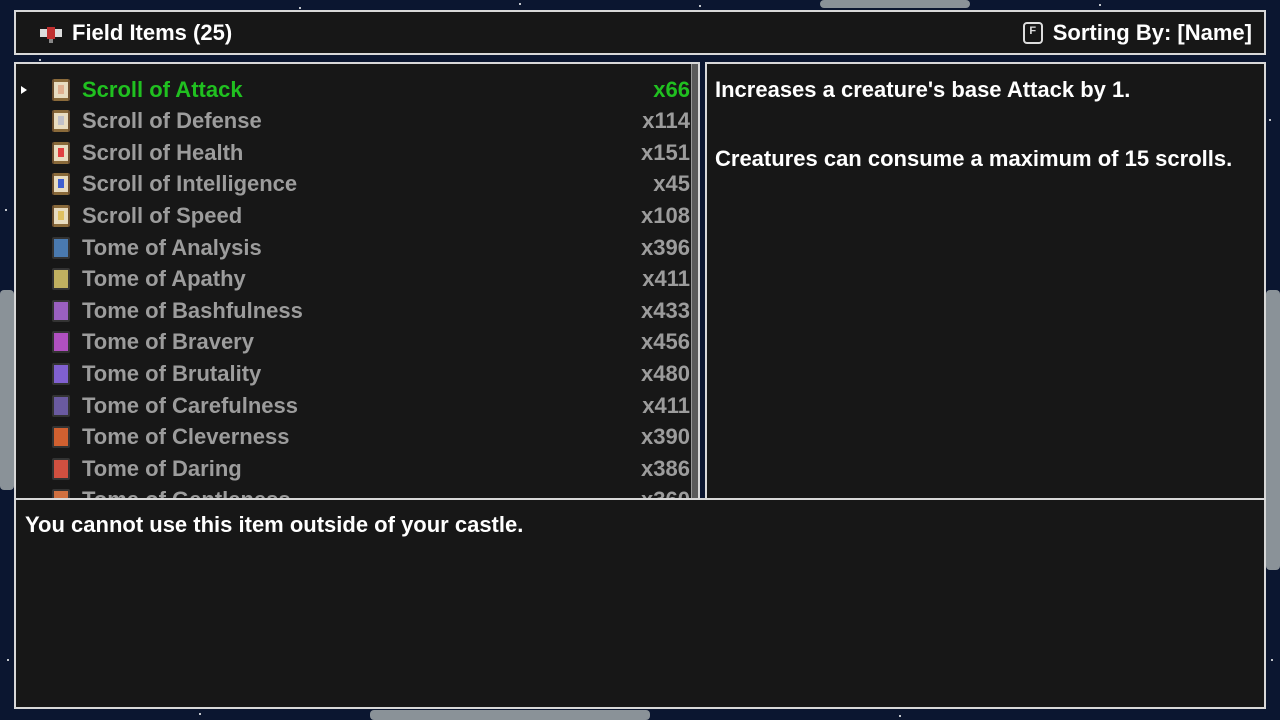  What do you see at coordinates (354, 468) in the screenshot?
I see `list-item: Tome of Daring x386` at bounding box center [354, 468].